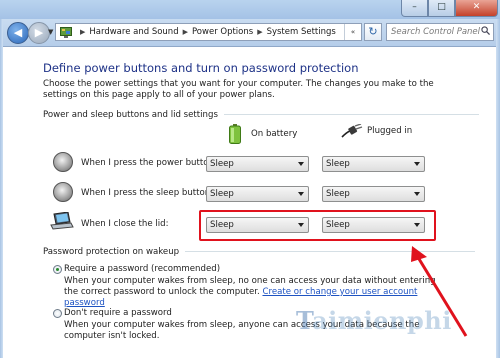  What do you see at coordinates (130, 115) in the screenshot?
I see `section-heading-text: Power and sleep buttons and lid settings` at bounding box center [130, 115].